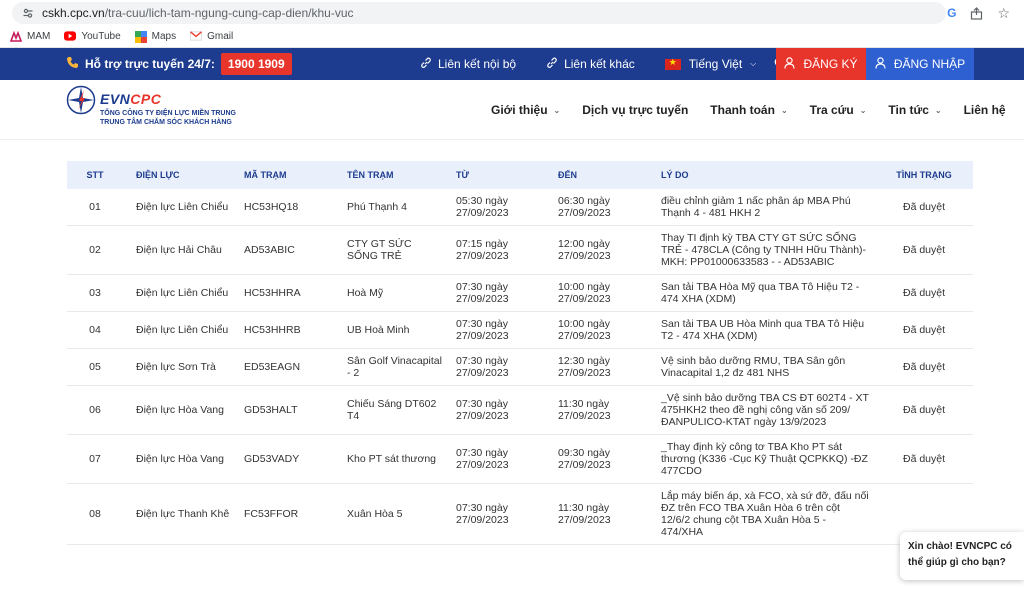  I want to click on cell-ten-tram: Chiếu Sáng DT602 T4, so click(395, 410).